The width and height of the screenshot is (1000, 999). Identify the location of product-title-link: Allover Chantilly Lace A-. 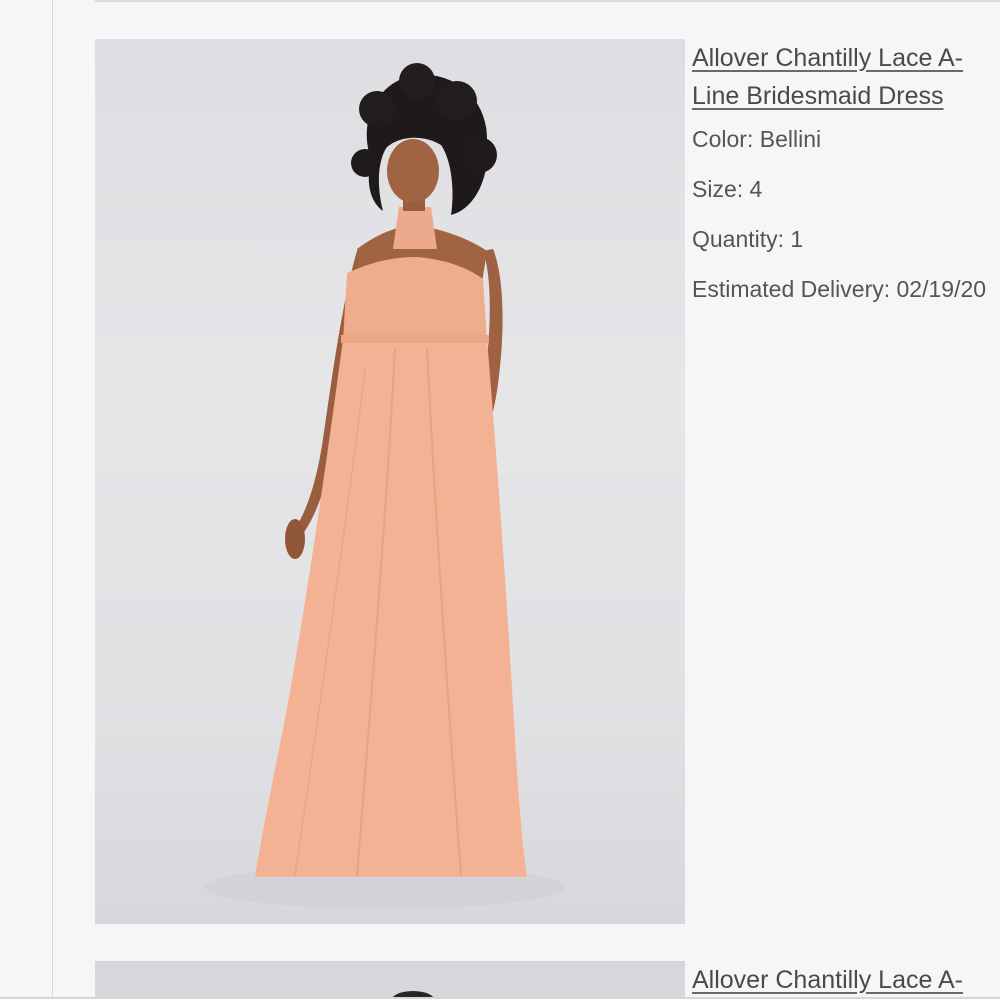
(842, 980).